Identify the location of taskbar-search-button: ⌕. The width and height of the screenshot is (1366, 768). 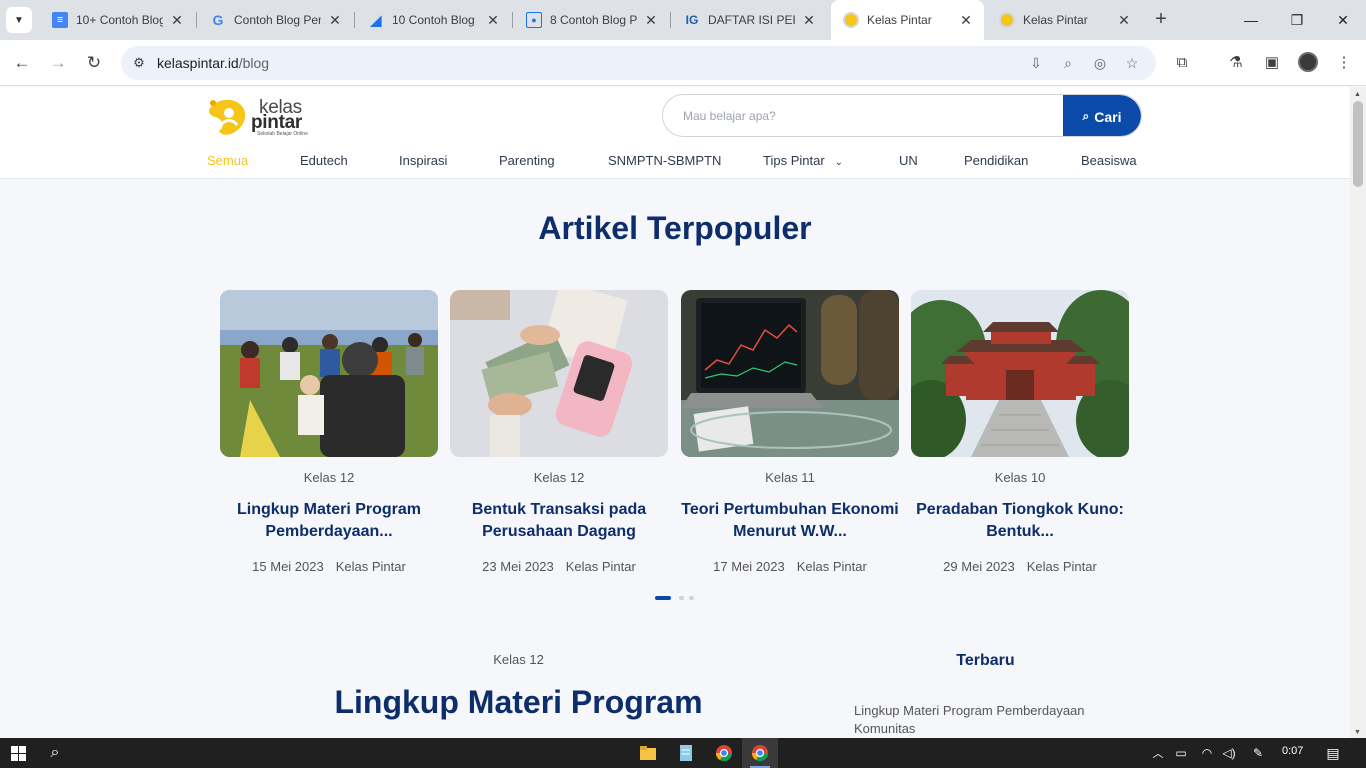
(55, 753).